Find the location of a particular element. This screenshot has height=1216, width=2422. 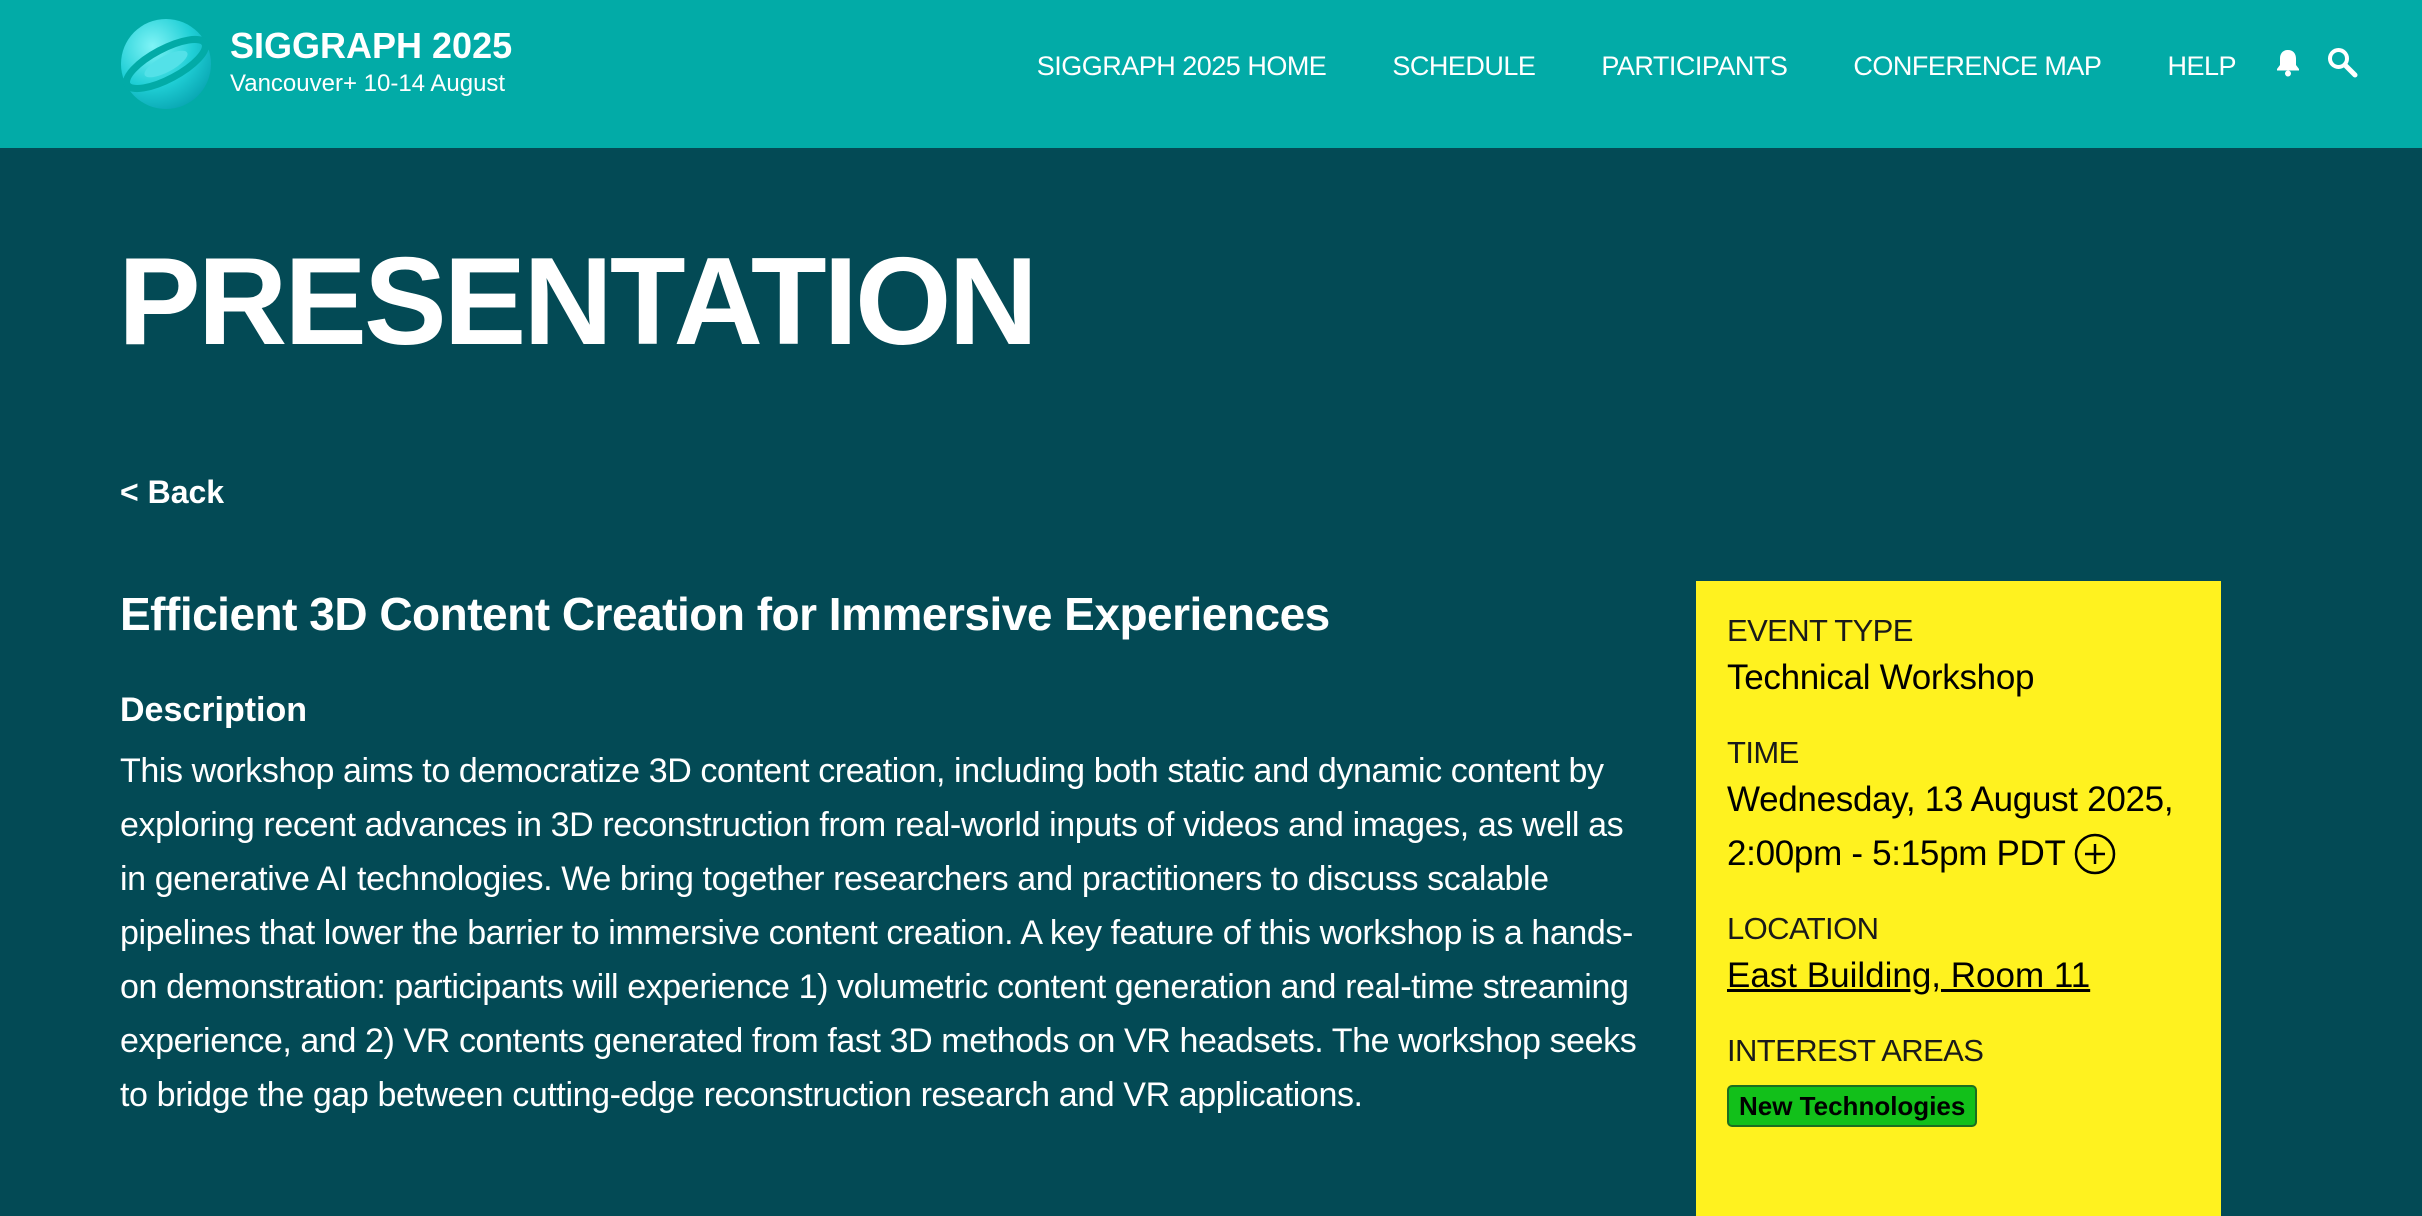

nav-participants-link: PARTICIPANTS is located at coordinates (1694, 66).